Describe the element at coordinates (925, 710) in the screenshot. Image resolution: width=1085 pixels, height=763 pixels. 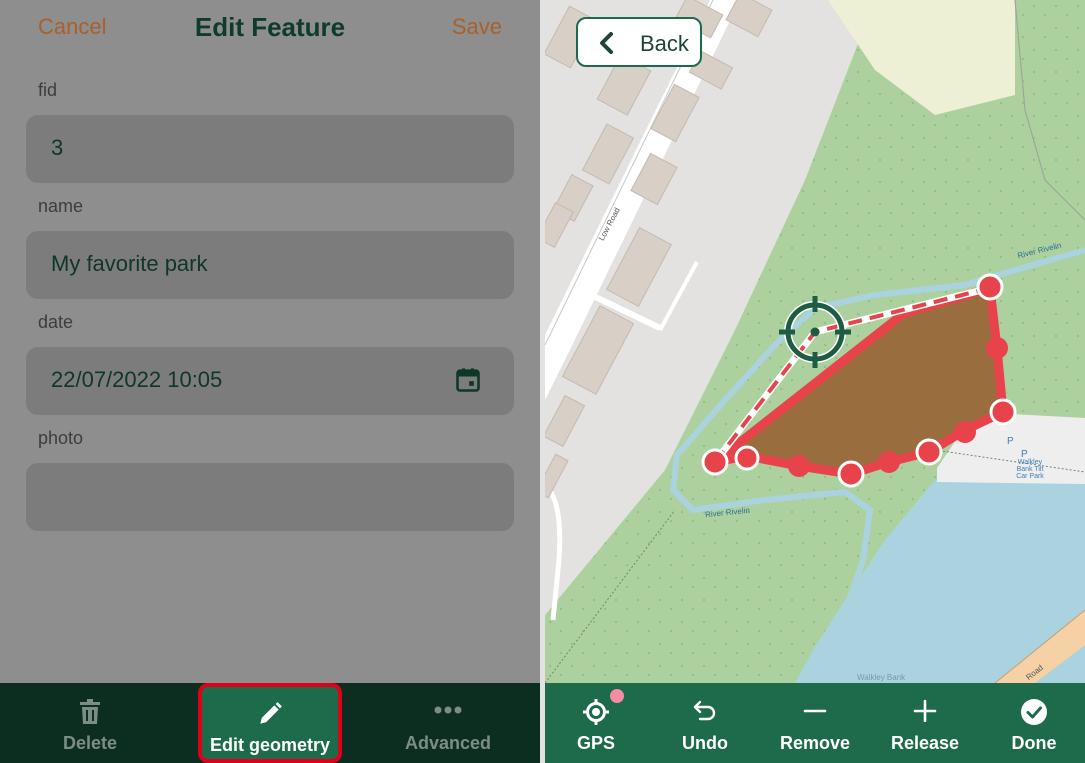
I see `plus-icon` at that location.